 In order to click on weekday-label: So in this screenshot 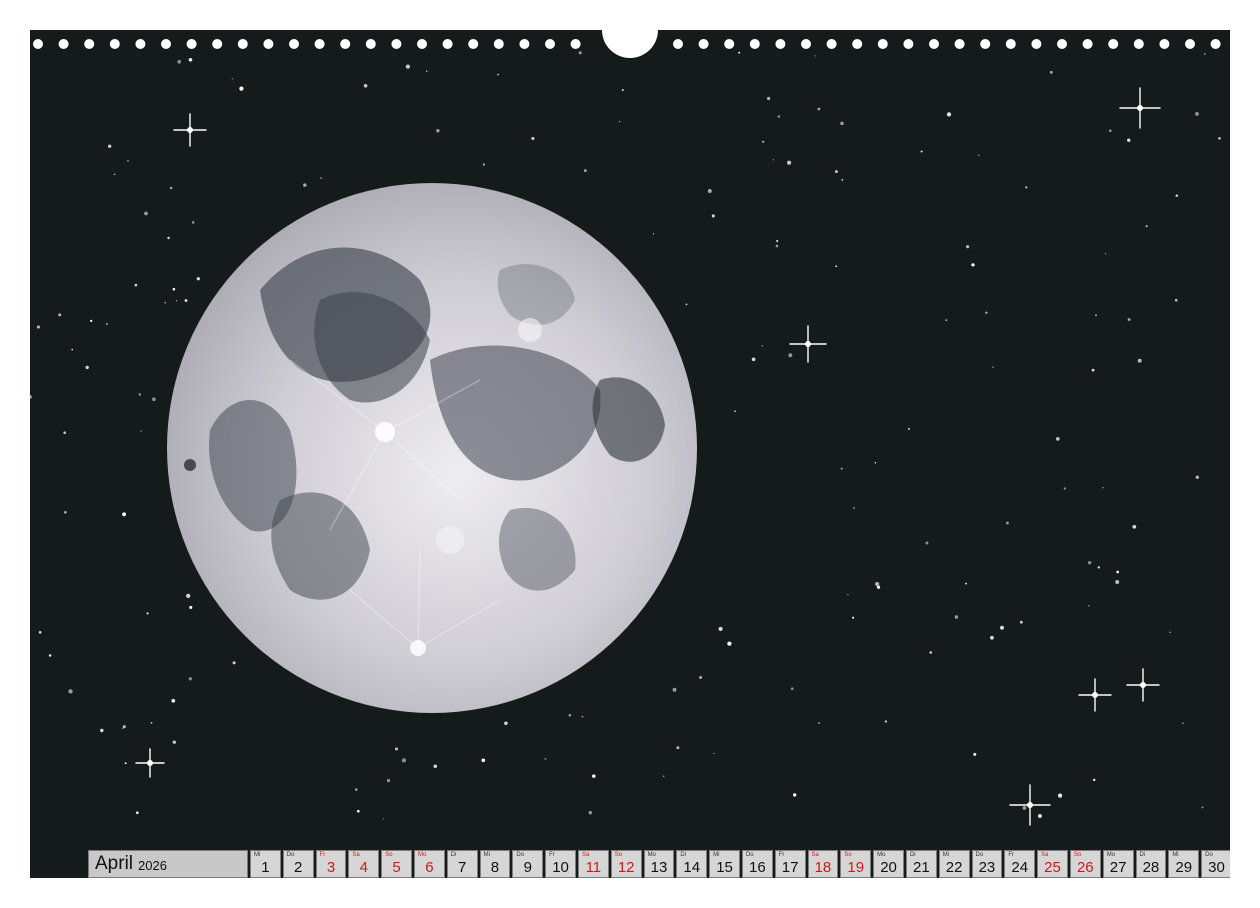, I will do `click(1077, 855)`.